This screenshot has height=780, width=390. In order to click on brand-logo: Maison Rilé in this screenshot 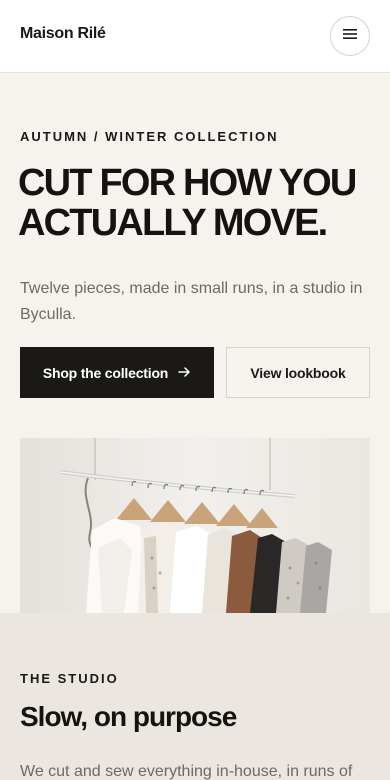, I will do `click(63, 34)`.